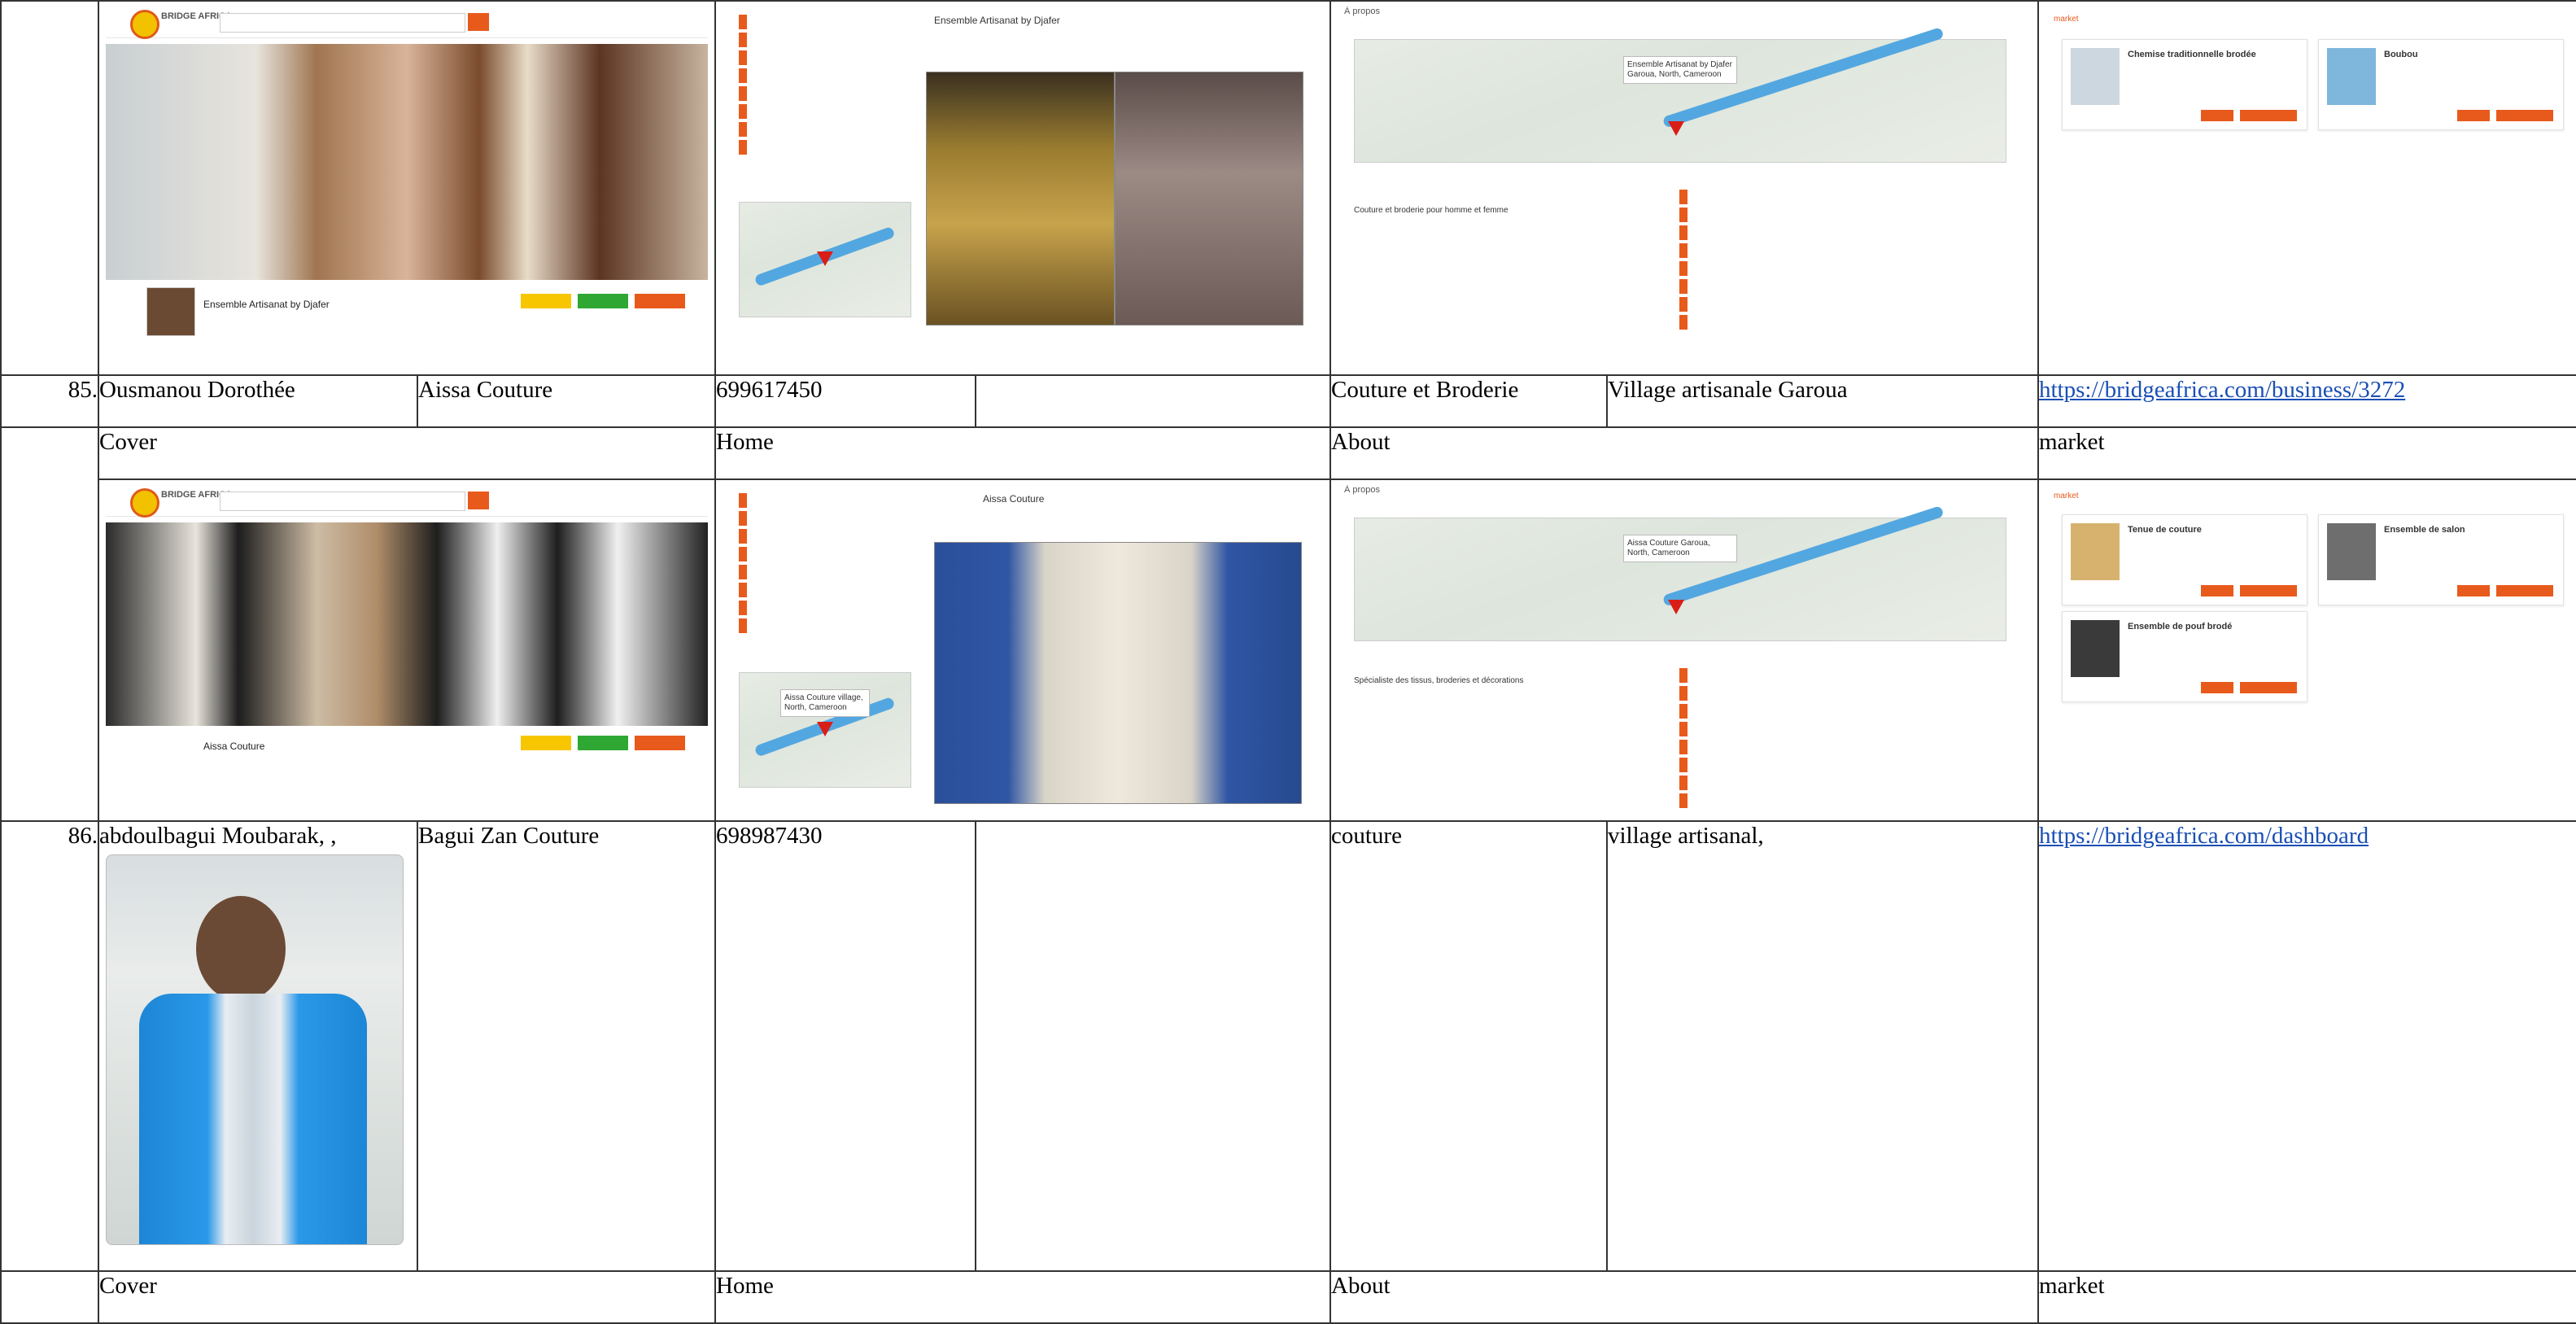  I want to click on cover-shot-cell: BRIDGE AFRICA Aissa Couture, so click(407, 650).